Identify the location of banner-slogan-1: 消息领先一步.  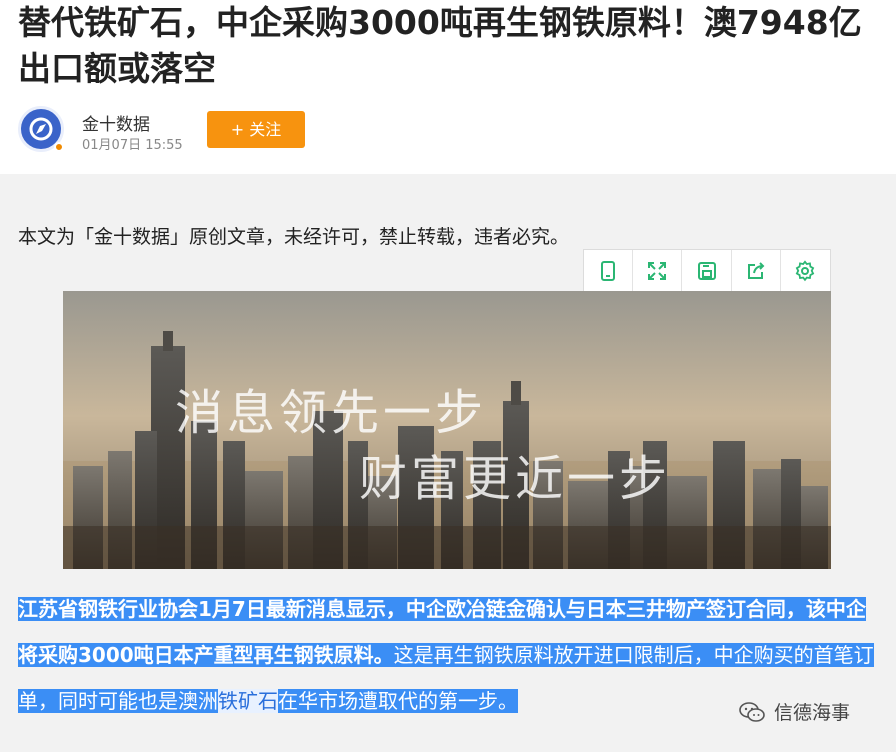
(331, 413).